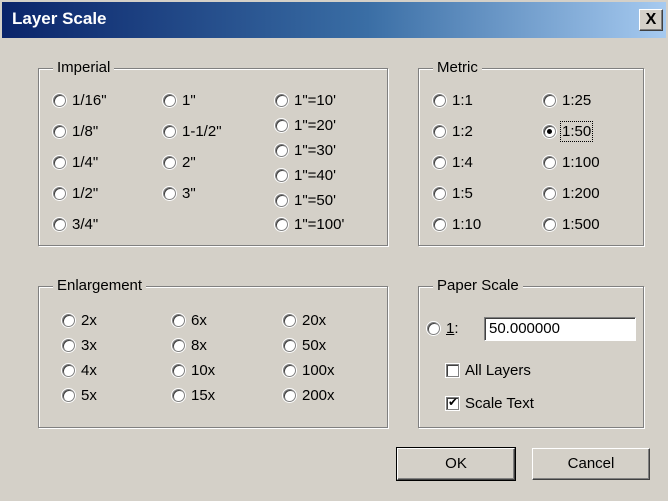  What do you see at coordinates (334, 20) in the screenshot?
I see `title-bar: Layer Scale X` at bounding box center [334, 20].